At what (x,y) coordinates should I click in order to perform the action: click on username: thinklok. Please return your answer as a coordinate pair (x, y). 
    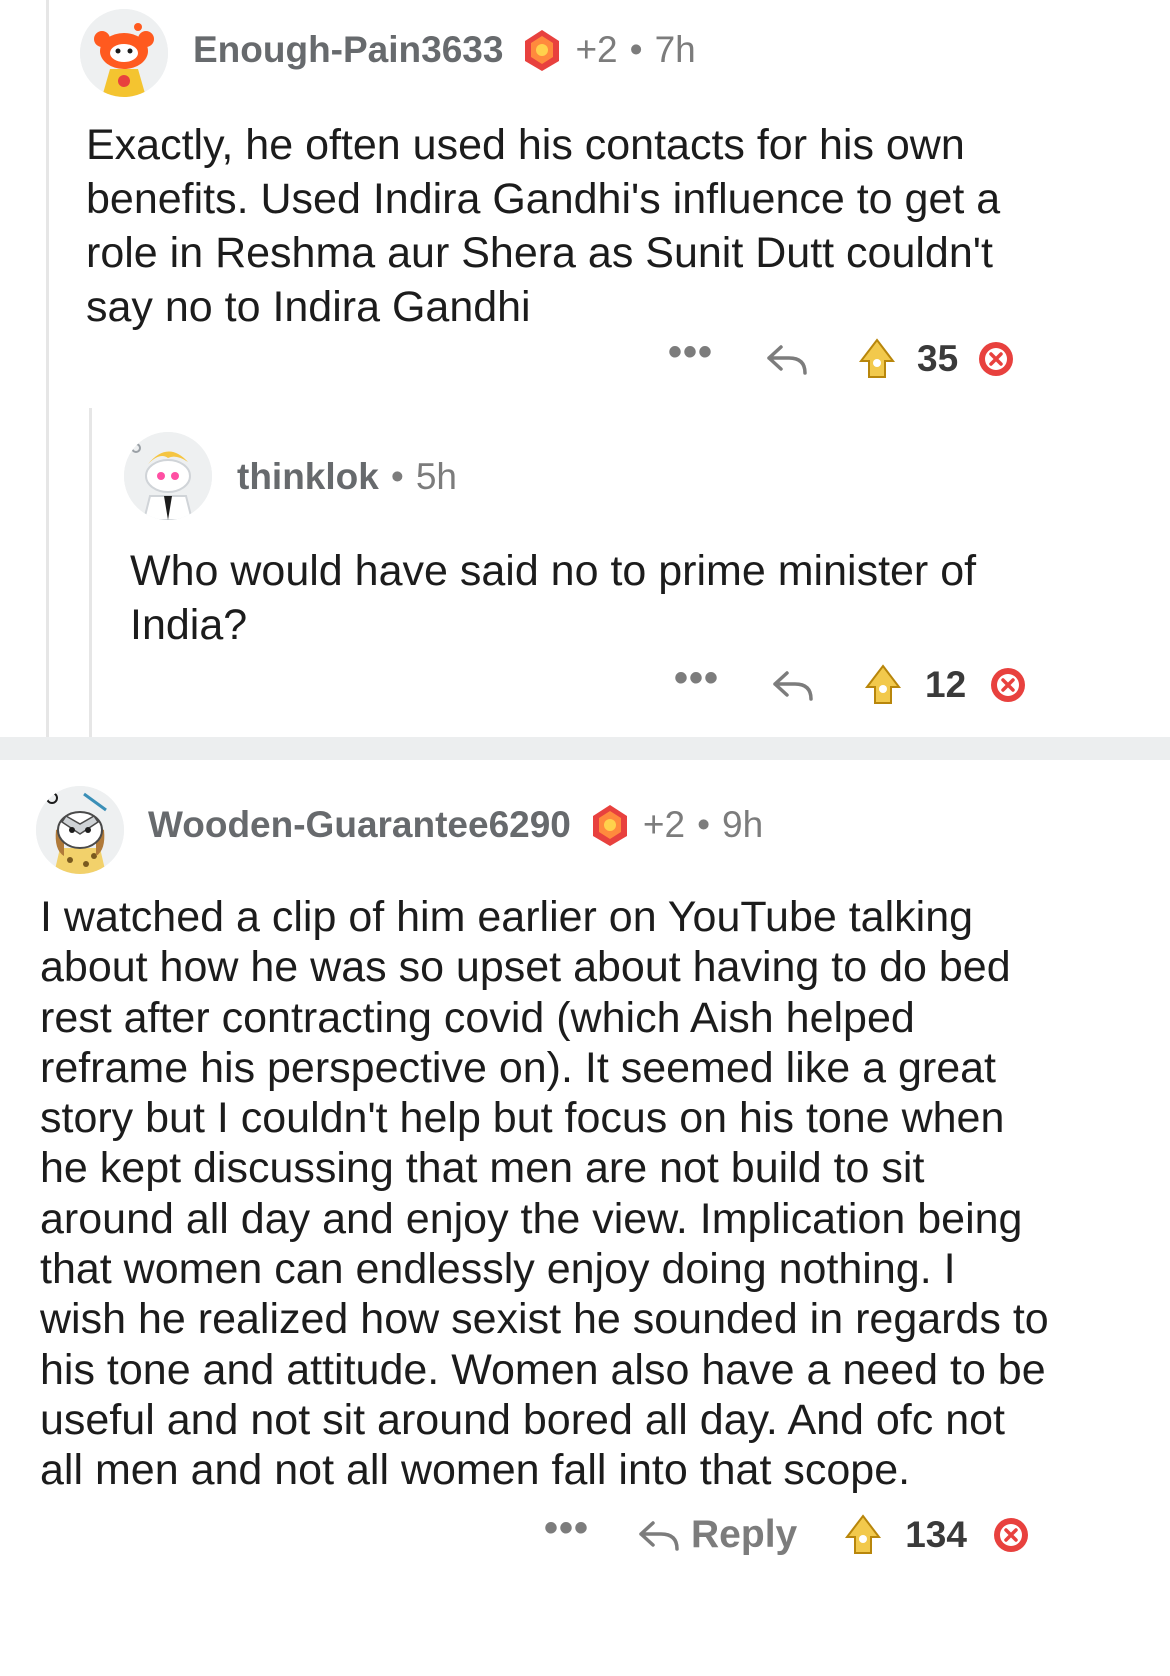
    Looking at the image, I should click on (308, 477).